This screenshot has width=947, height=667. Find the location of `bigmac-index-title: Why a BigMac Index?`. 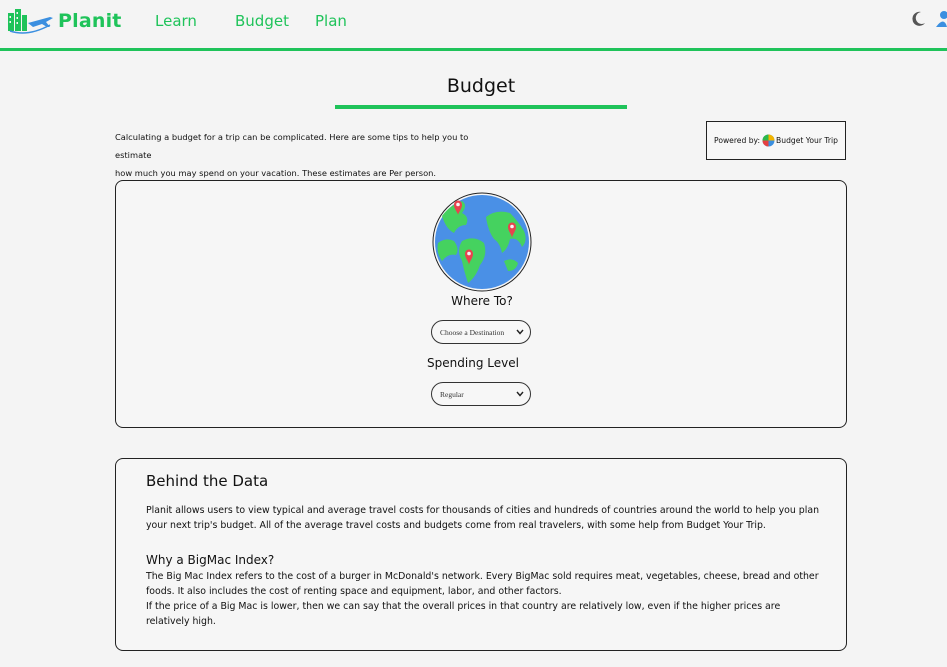

bigmac-index-title: Why a BigMac Index? is located at coordinates (210, 560).